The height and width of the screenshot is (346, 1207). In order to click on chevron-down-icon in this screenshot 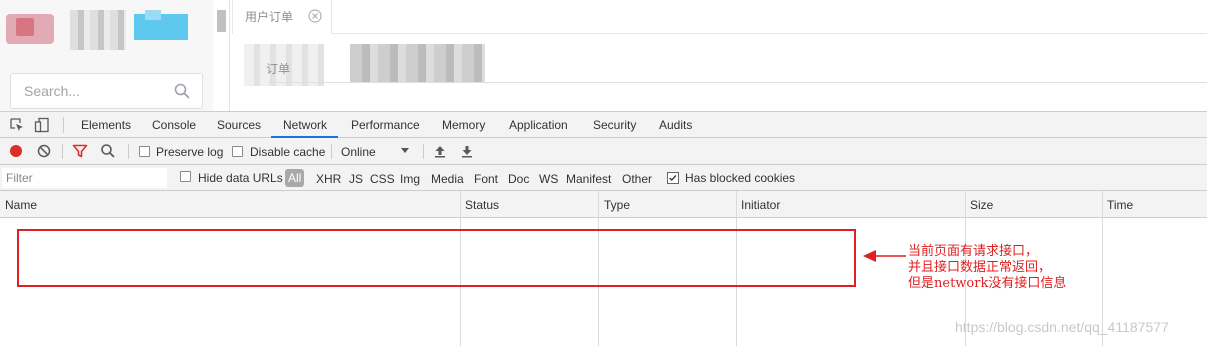, I will do `click(405, 150)`.